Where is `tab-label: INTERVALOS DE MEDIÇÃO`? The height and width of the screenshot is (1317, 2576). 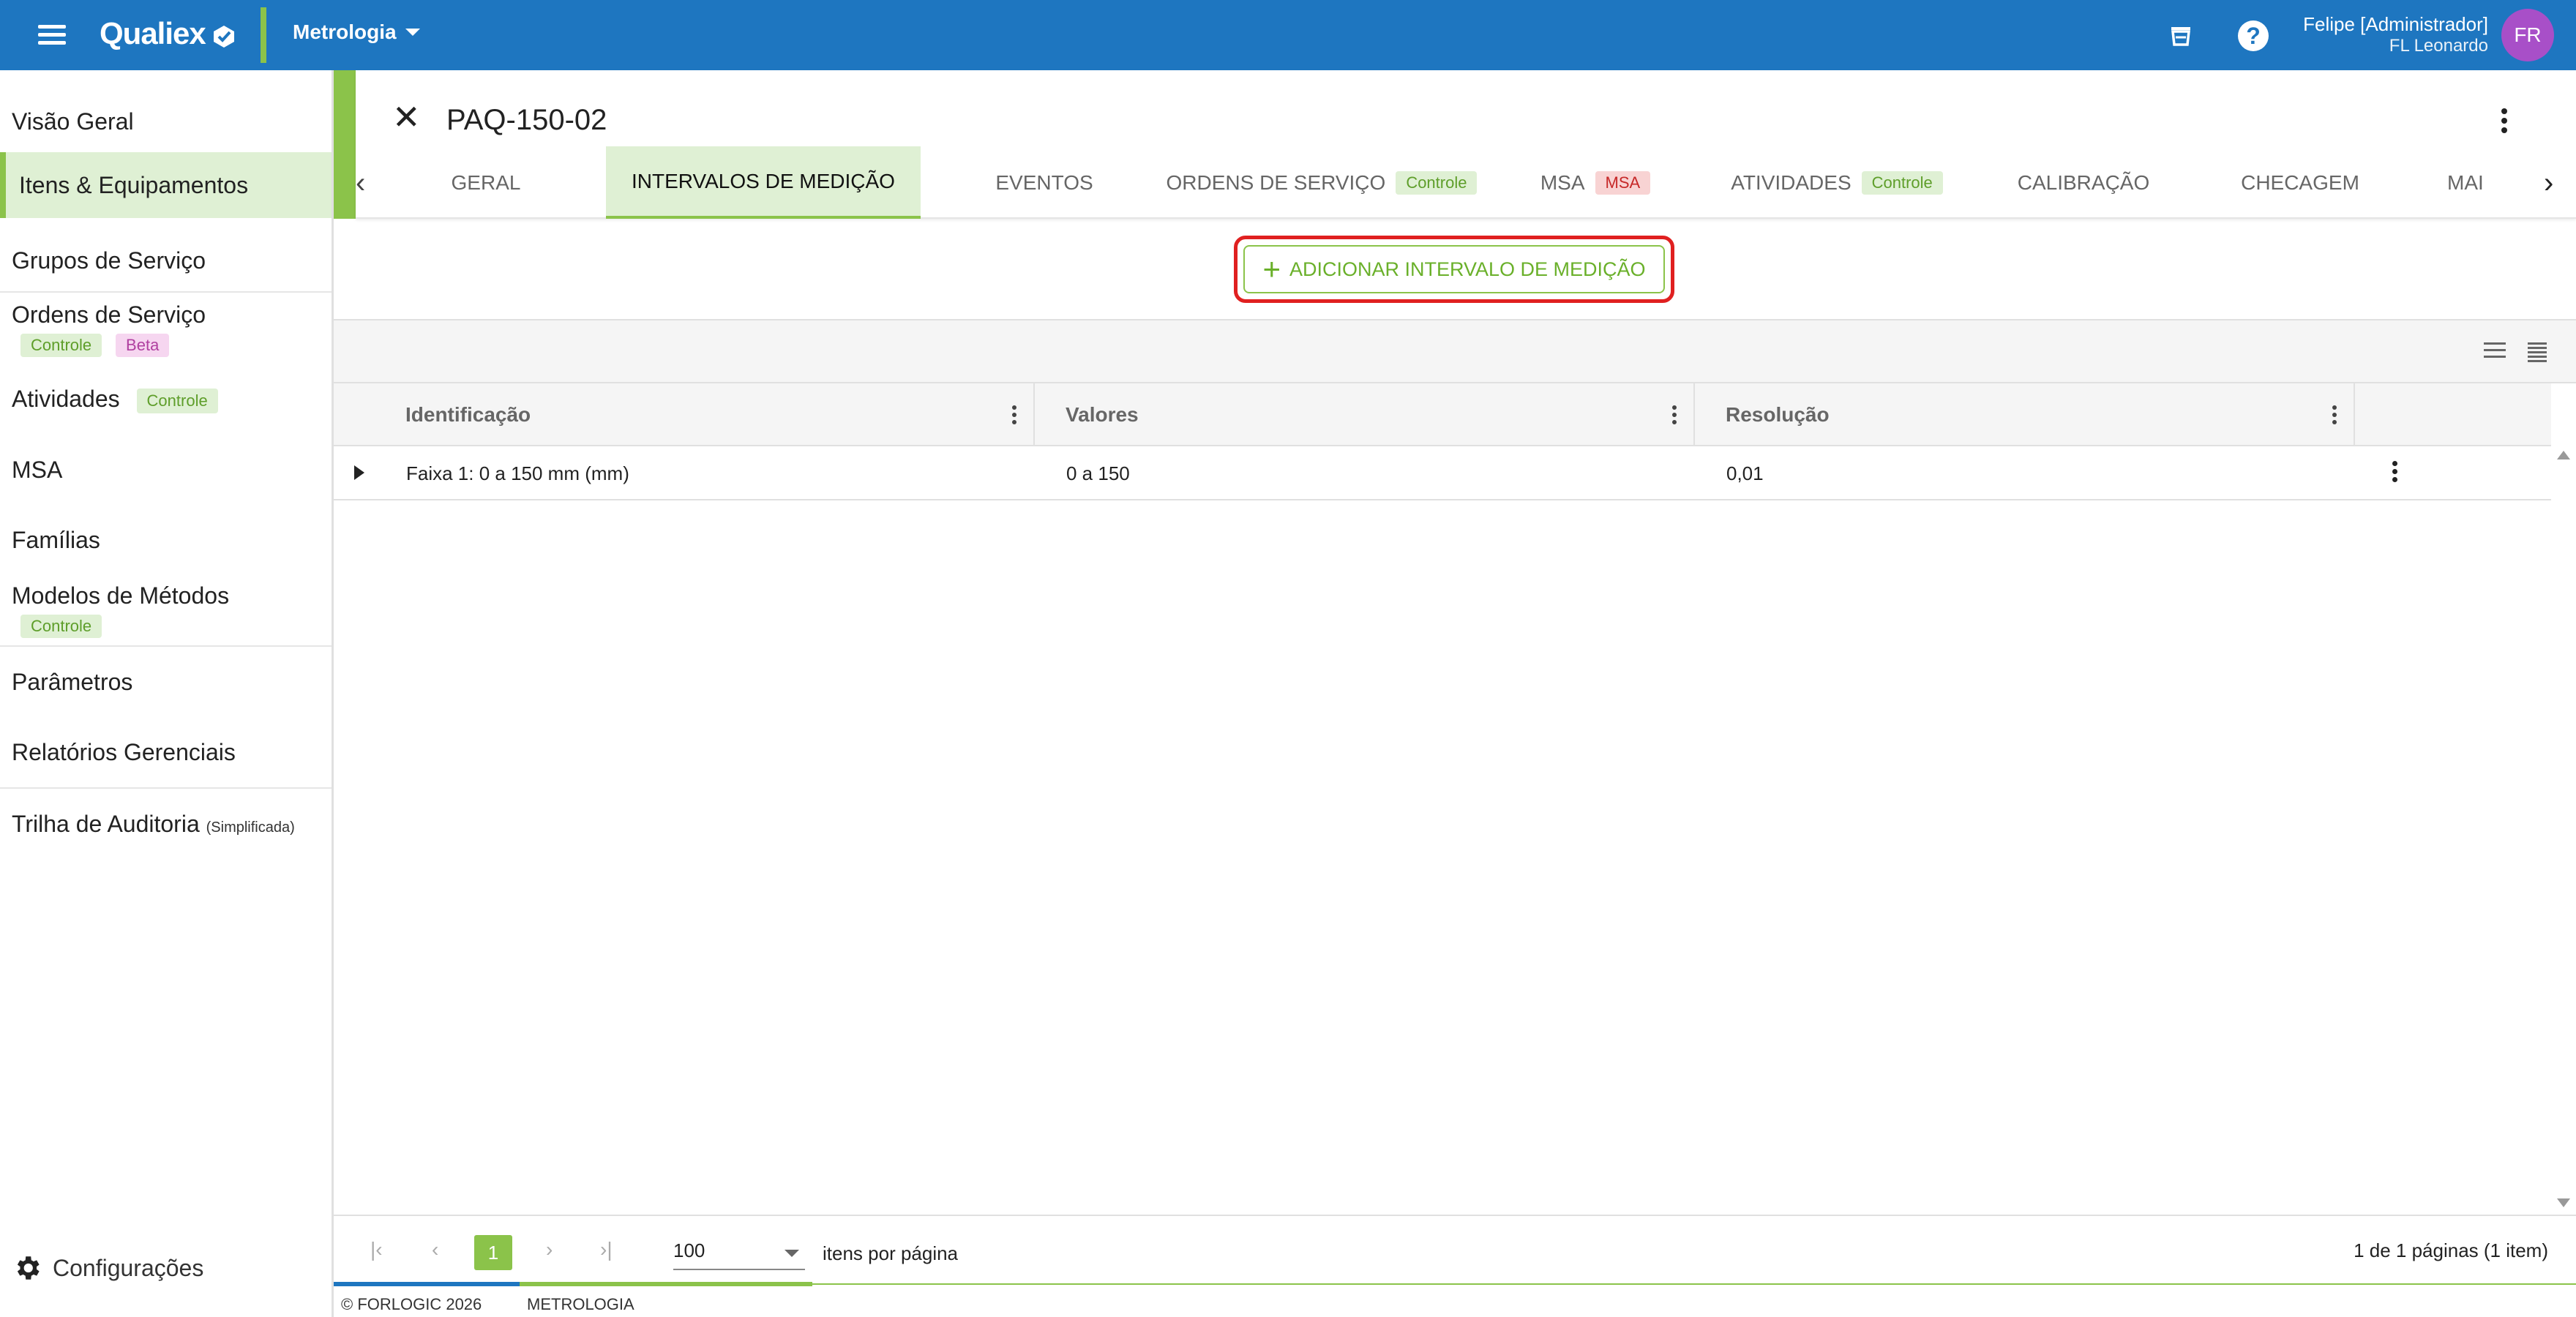 tab-label: INTERVALOS DE MEDIÇÃO is located at coordinates (763, 180).